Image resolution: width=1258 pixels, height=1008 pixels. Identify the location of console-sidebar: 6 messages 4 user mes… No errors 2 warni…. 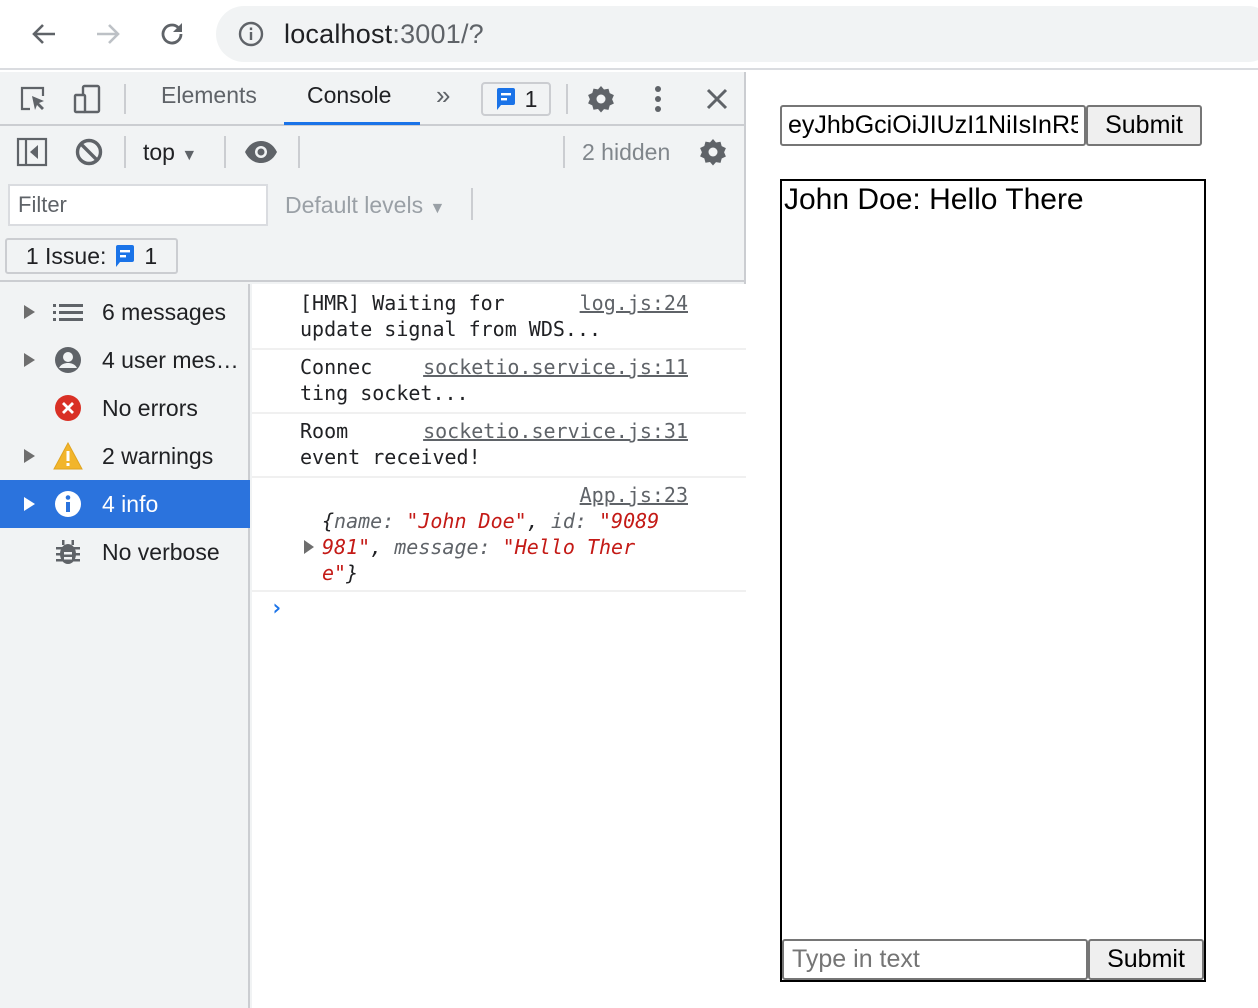
(125, 646).